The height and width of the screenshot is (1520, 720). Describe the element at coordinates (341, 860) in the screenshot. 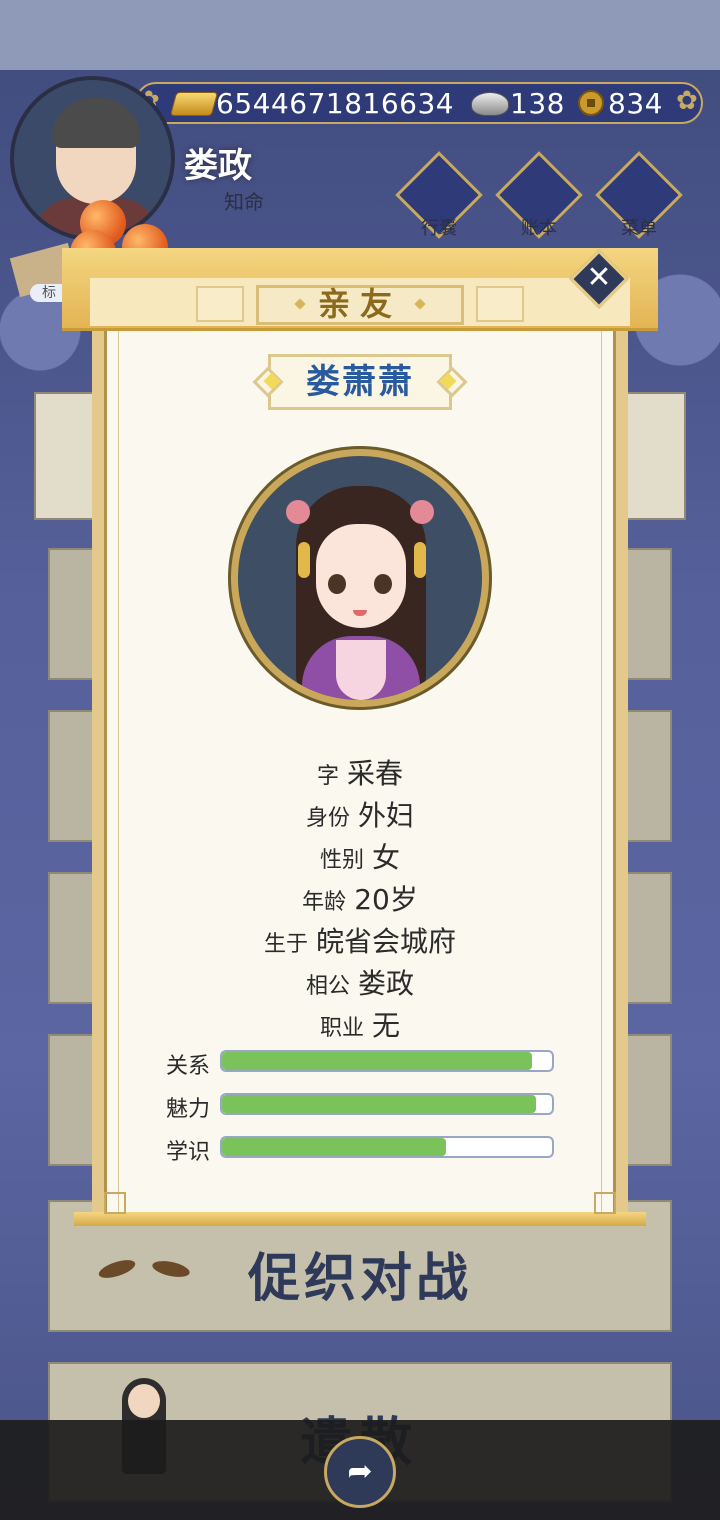

I see `info-label: 性别` at that location.